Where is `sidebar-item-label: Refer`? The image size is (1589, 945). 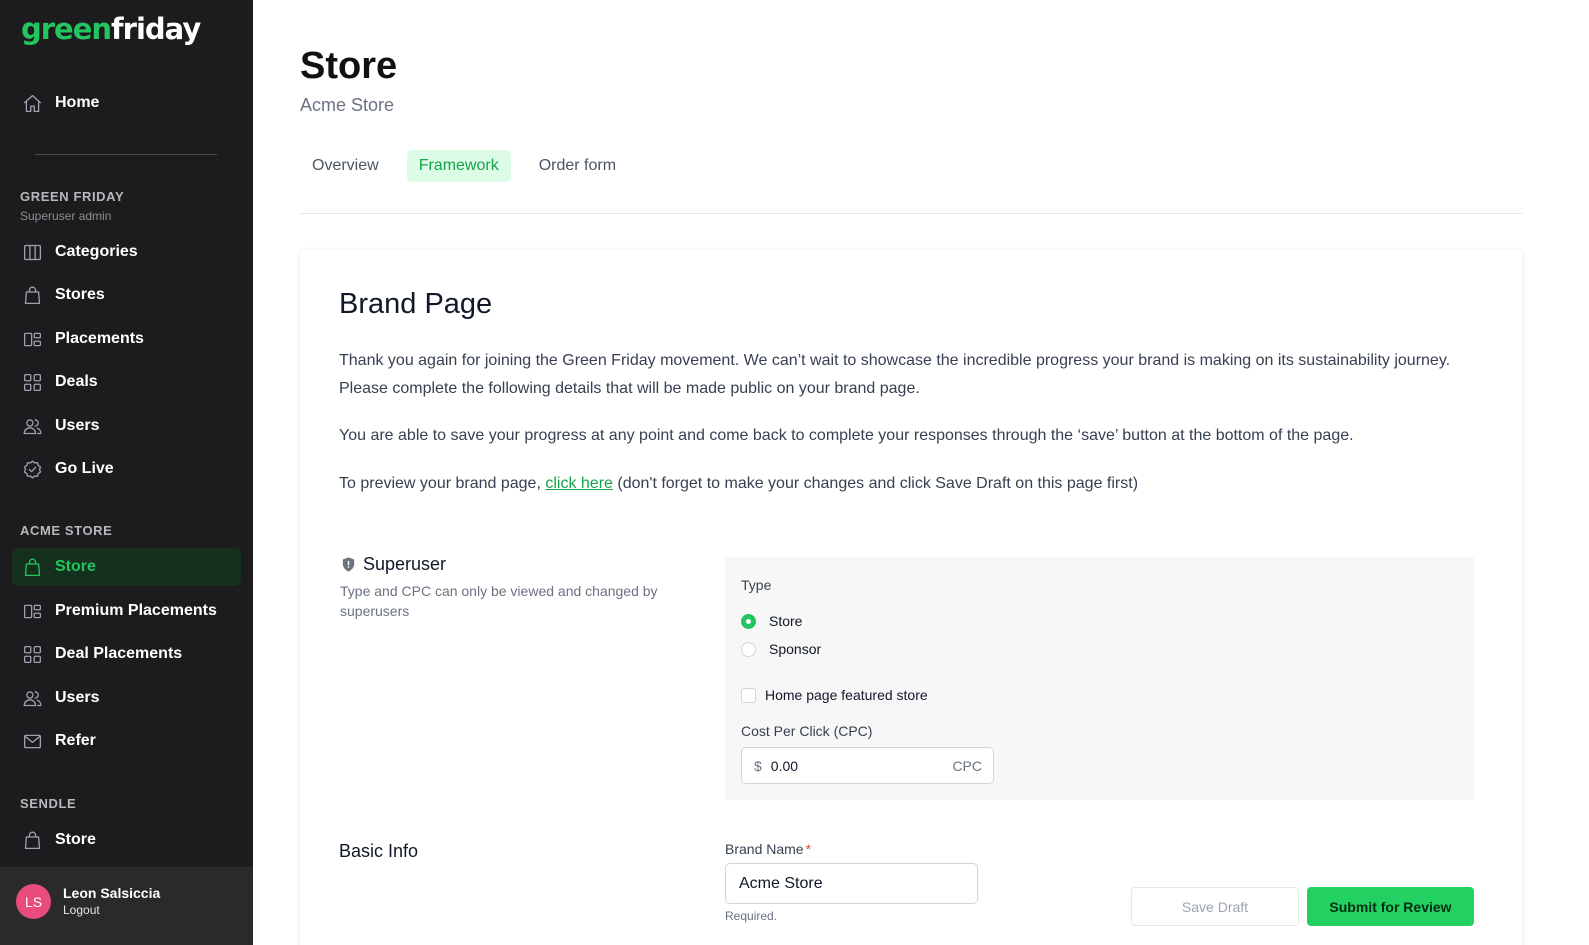
sidebar-item-label: Refer is located at coordinates (75, 740).